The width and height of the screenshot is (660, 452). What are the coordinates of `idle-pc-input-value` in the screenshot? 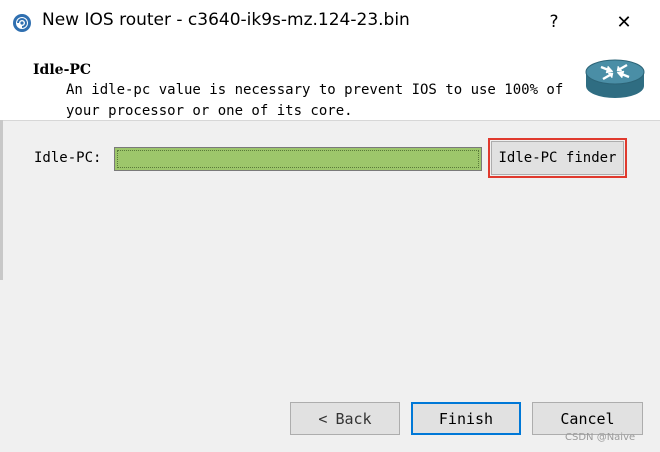 It's located at (298, 159).